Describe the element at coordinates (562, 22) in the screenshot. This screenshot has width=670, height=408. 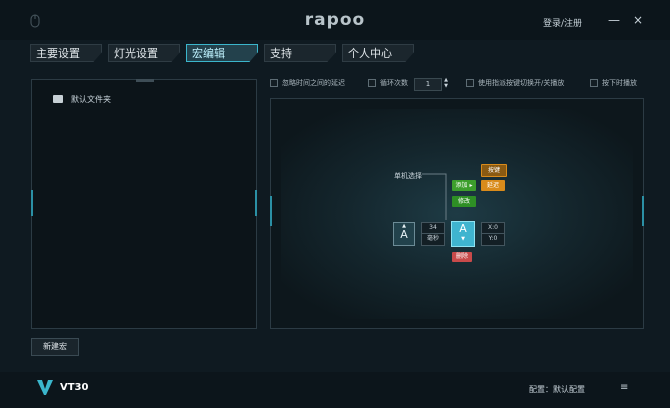
I see `login-link: 登录/注册` at that location.